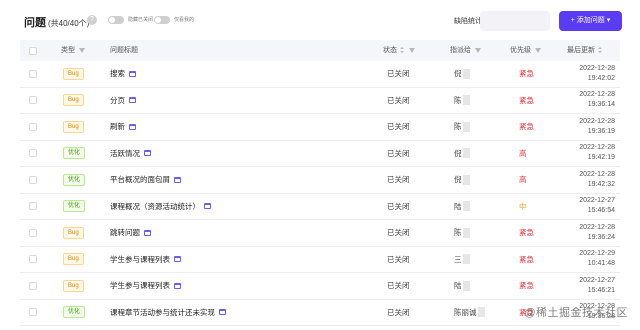 This screenshot has height=330, width=640. Describe the element at coordinates (162, 20) in the screenshot. I see `only-mine-toggle` at that location.